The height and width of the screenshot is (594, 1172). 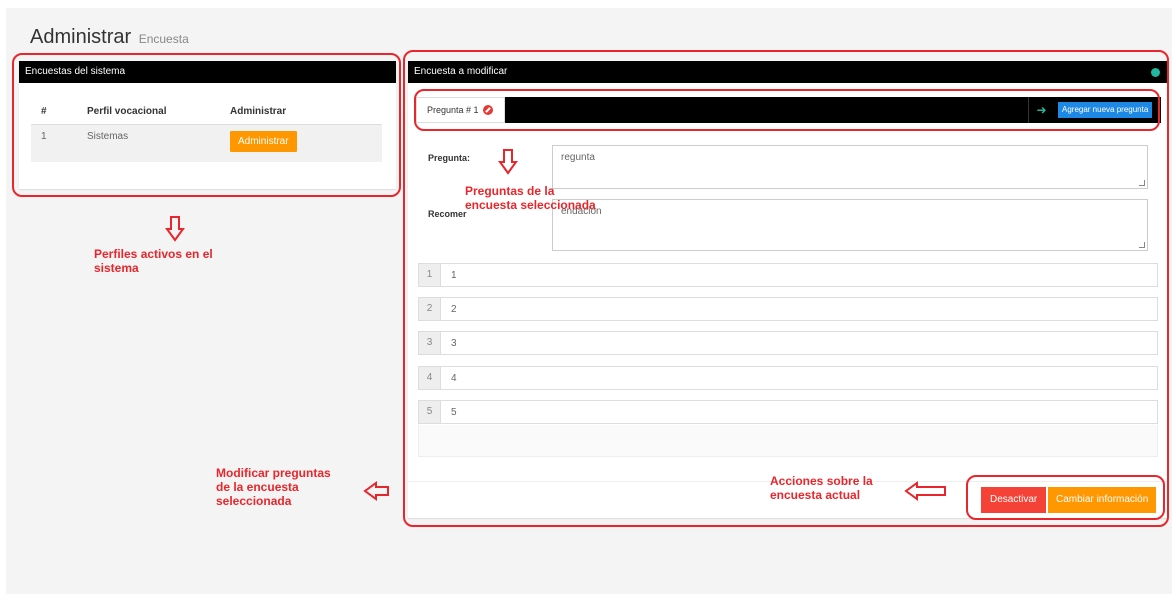 I want to click on annotation-frame-tabs, so click(x=787, y=110).